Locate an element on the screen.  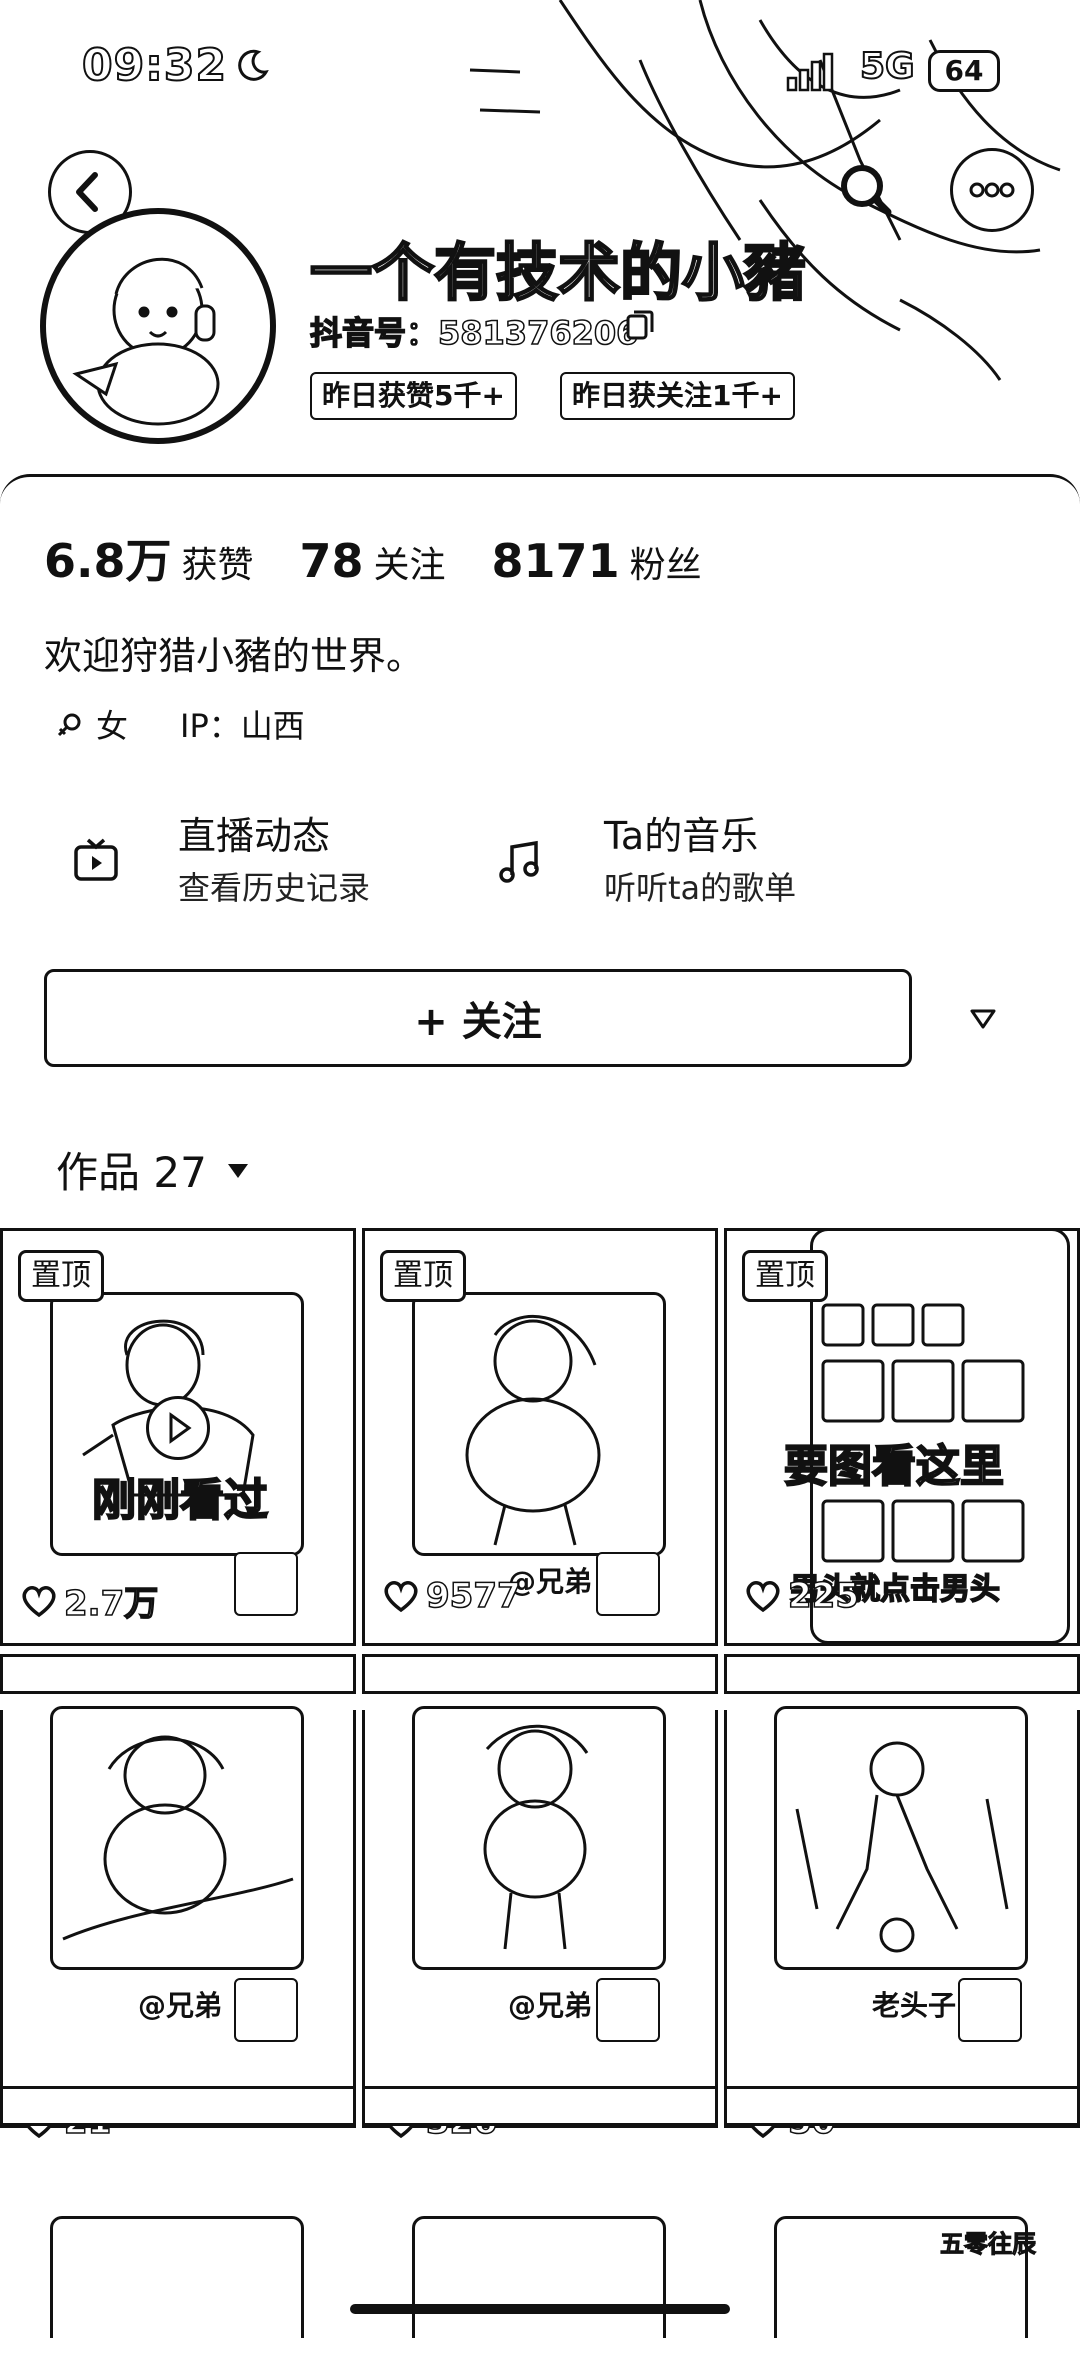
douyin-id: 抖音号：581376206 is located at coordinates (474, 333).